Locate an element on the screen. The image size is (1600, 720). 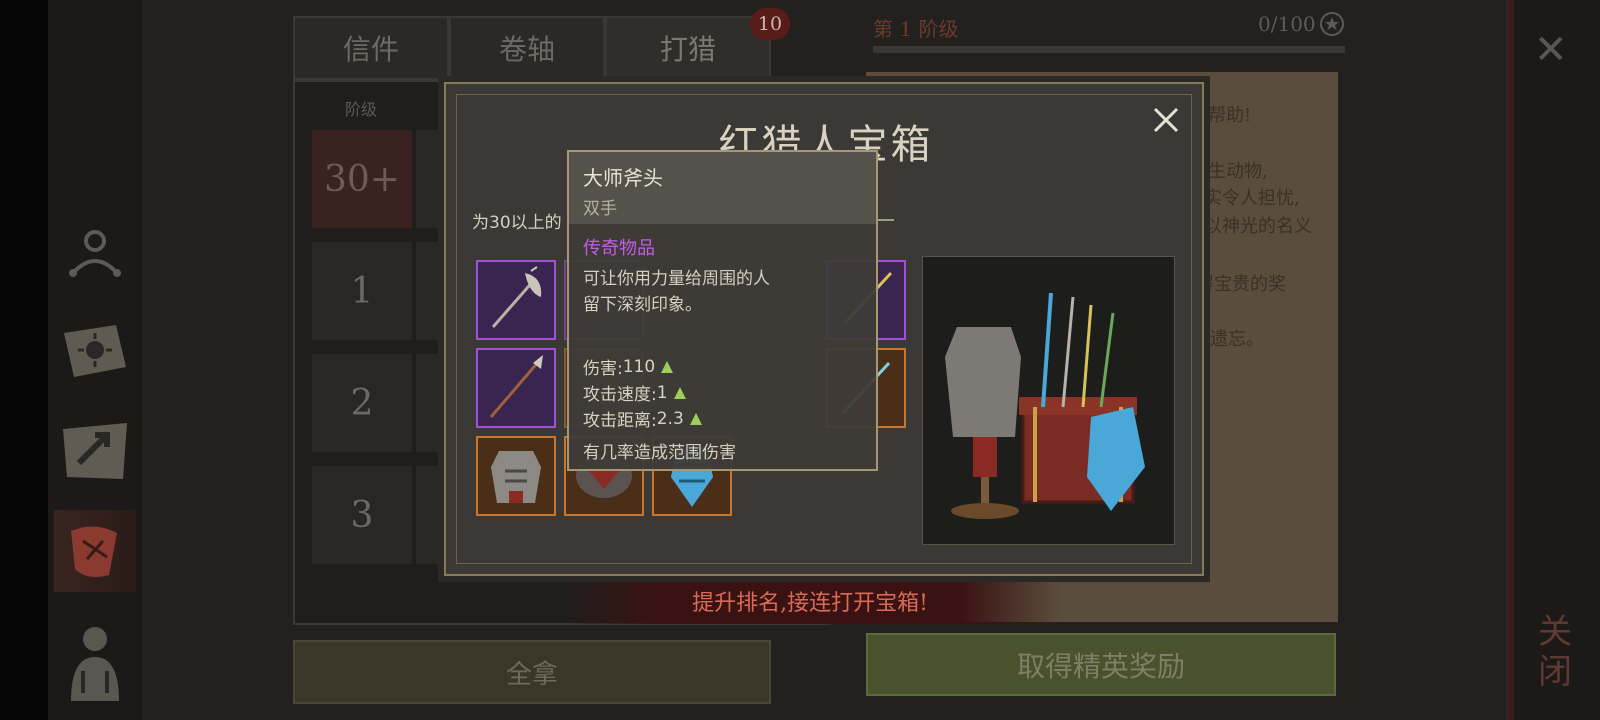
sun-book-nav-icon is located at coordinates (95, 351).